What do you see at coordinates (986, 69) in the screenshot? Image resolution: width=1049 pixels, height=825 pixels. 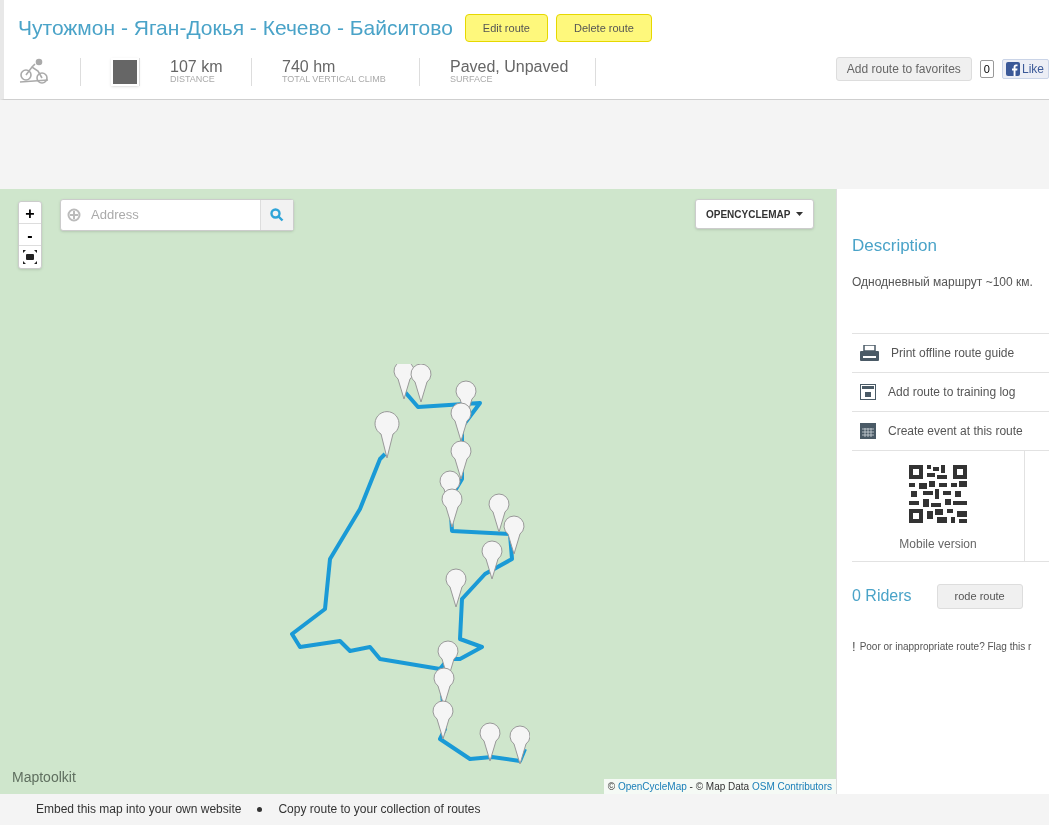 I see `favorites-count: 0` at bounding box center [986, 69].